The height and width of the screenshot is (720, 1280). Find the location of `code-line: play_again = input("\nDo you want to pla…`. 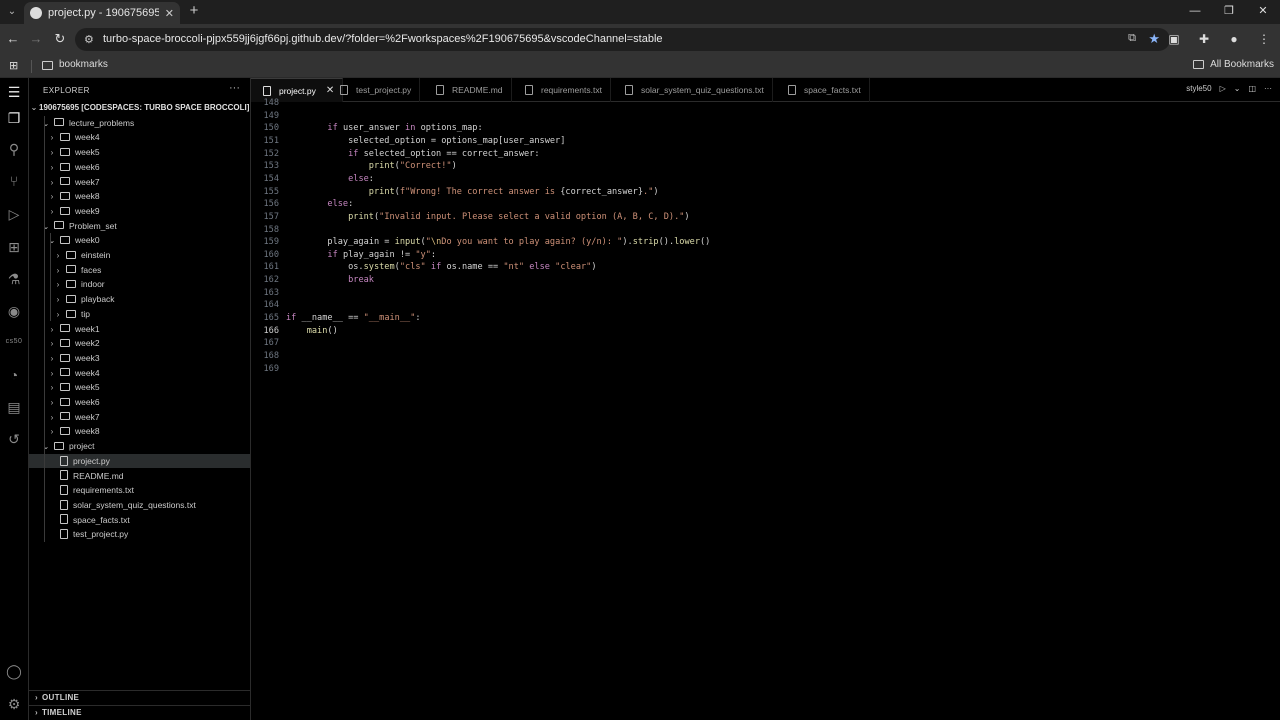

code-line: play_again = input("\nDo you want to pla… is located at coordinates (498, 242).